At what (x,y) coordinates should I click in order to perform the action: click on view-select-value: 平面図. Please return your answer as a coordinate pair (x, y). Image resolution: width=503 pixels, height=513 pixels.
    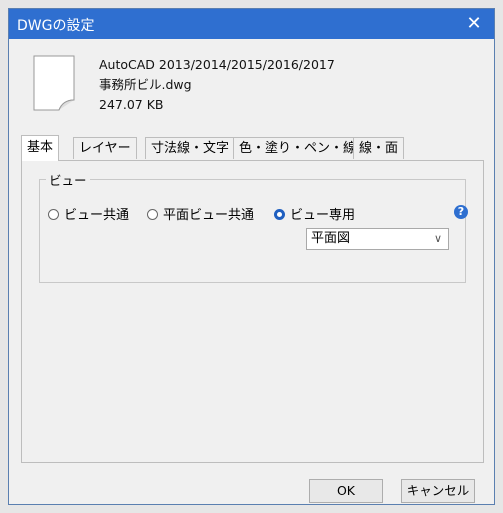
    Looking at the image, I should click on (331, 238).